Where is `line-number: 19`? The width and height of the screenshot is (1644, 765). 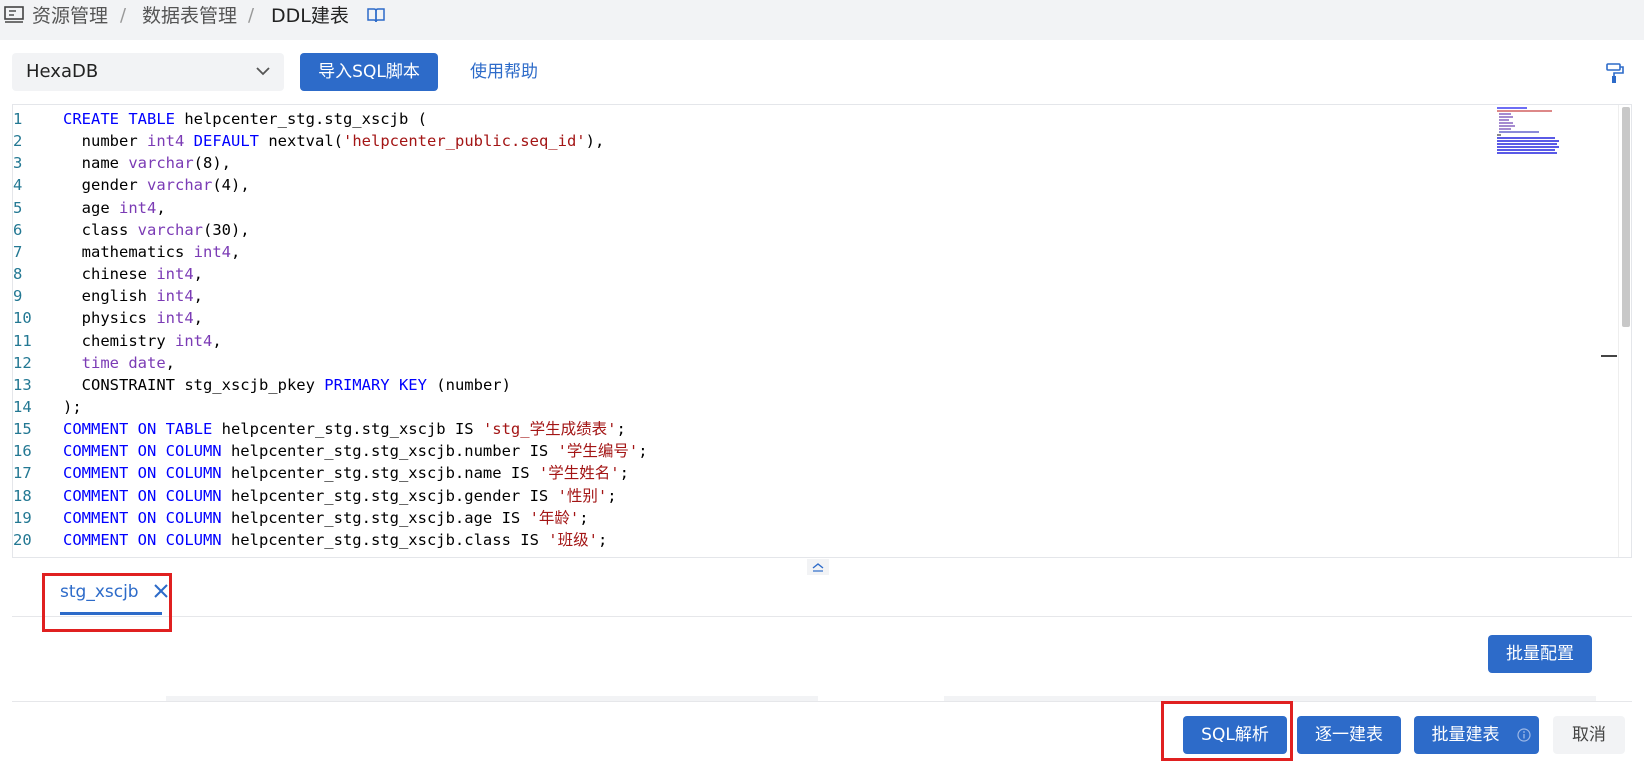
line-number: 19 is located at coordinates (22, 517).